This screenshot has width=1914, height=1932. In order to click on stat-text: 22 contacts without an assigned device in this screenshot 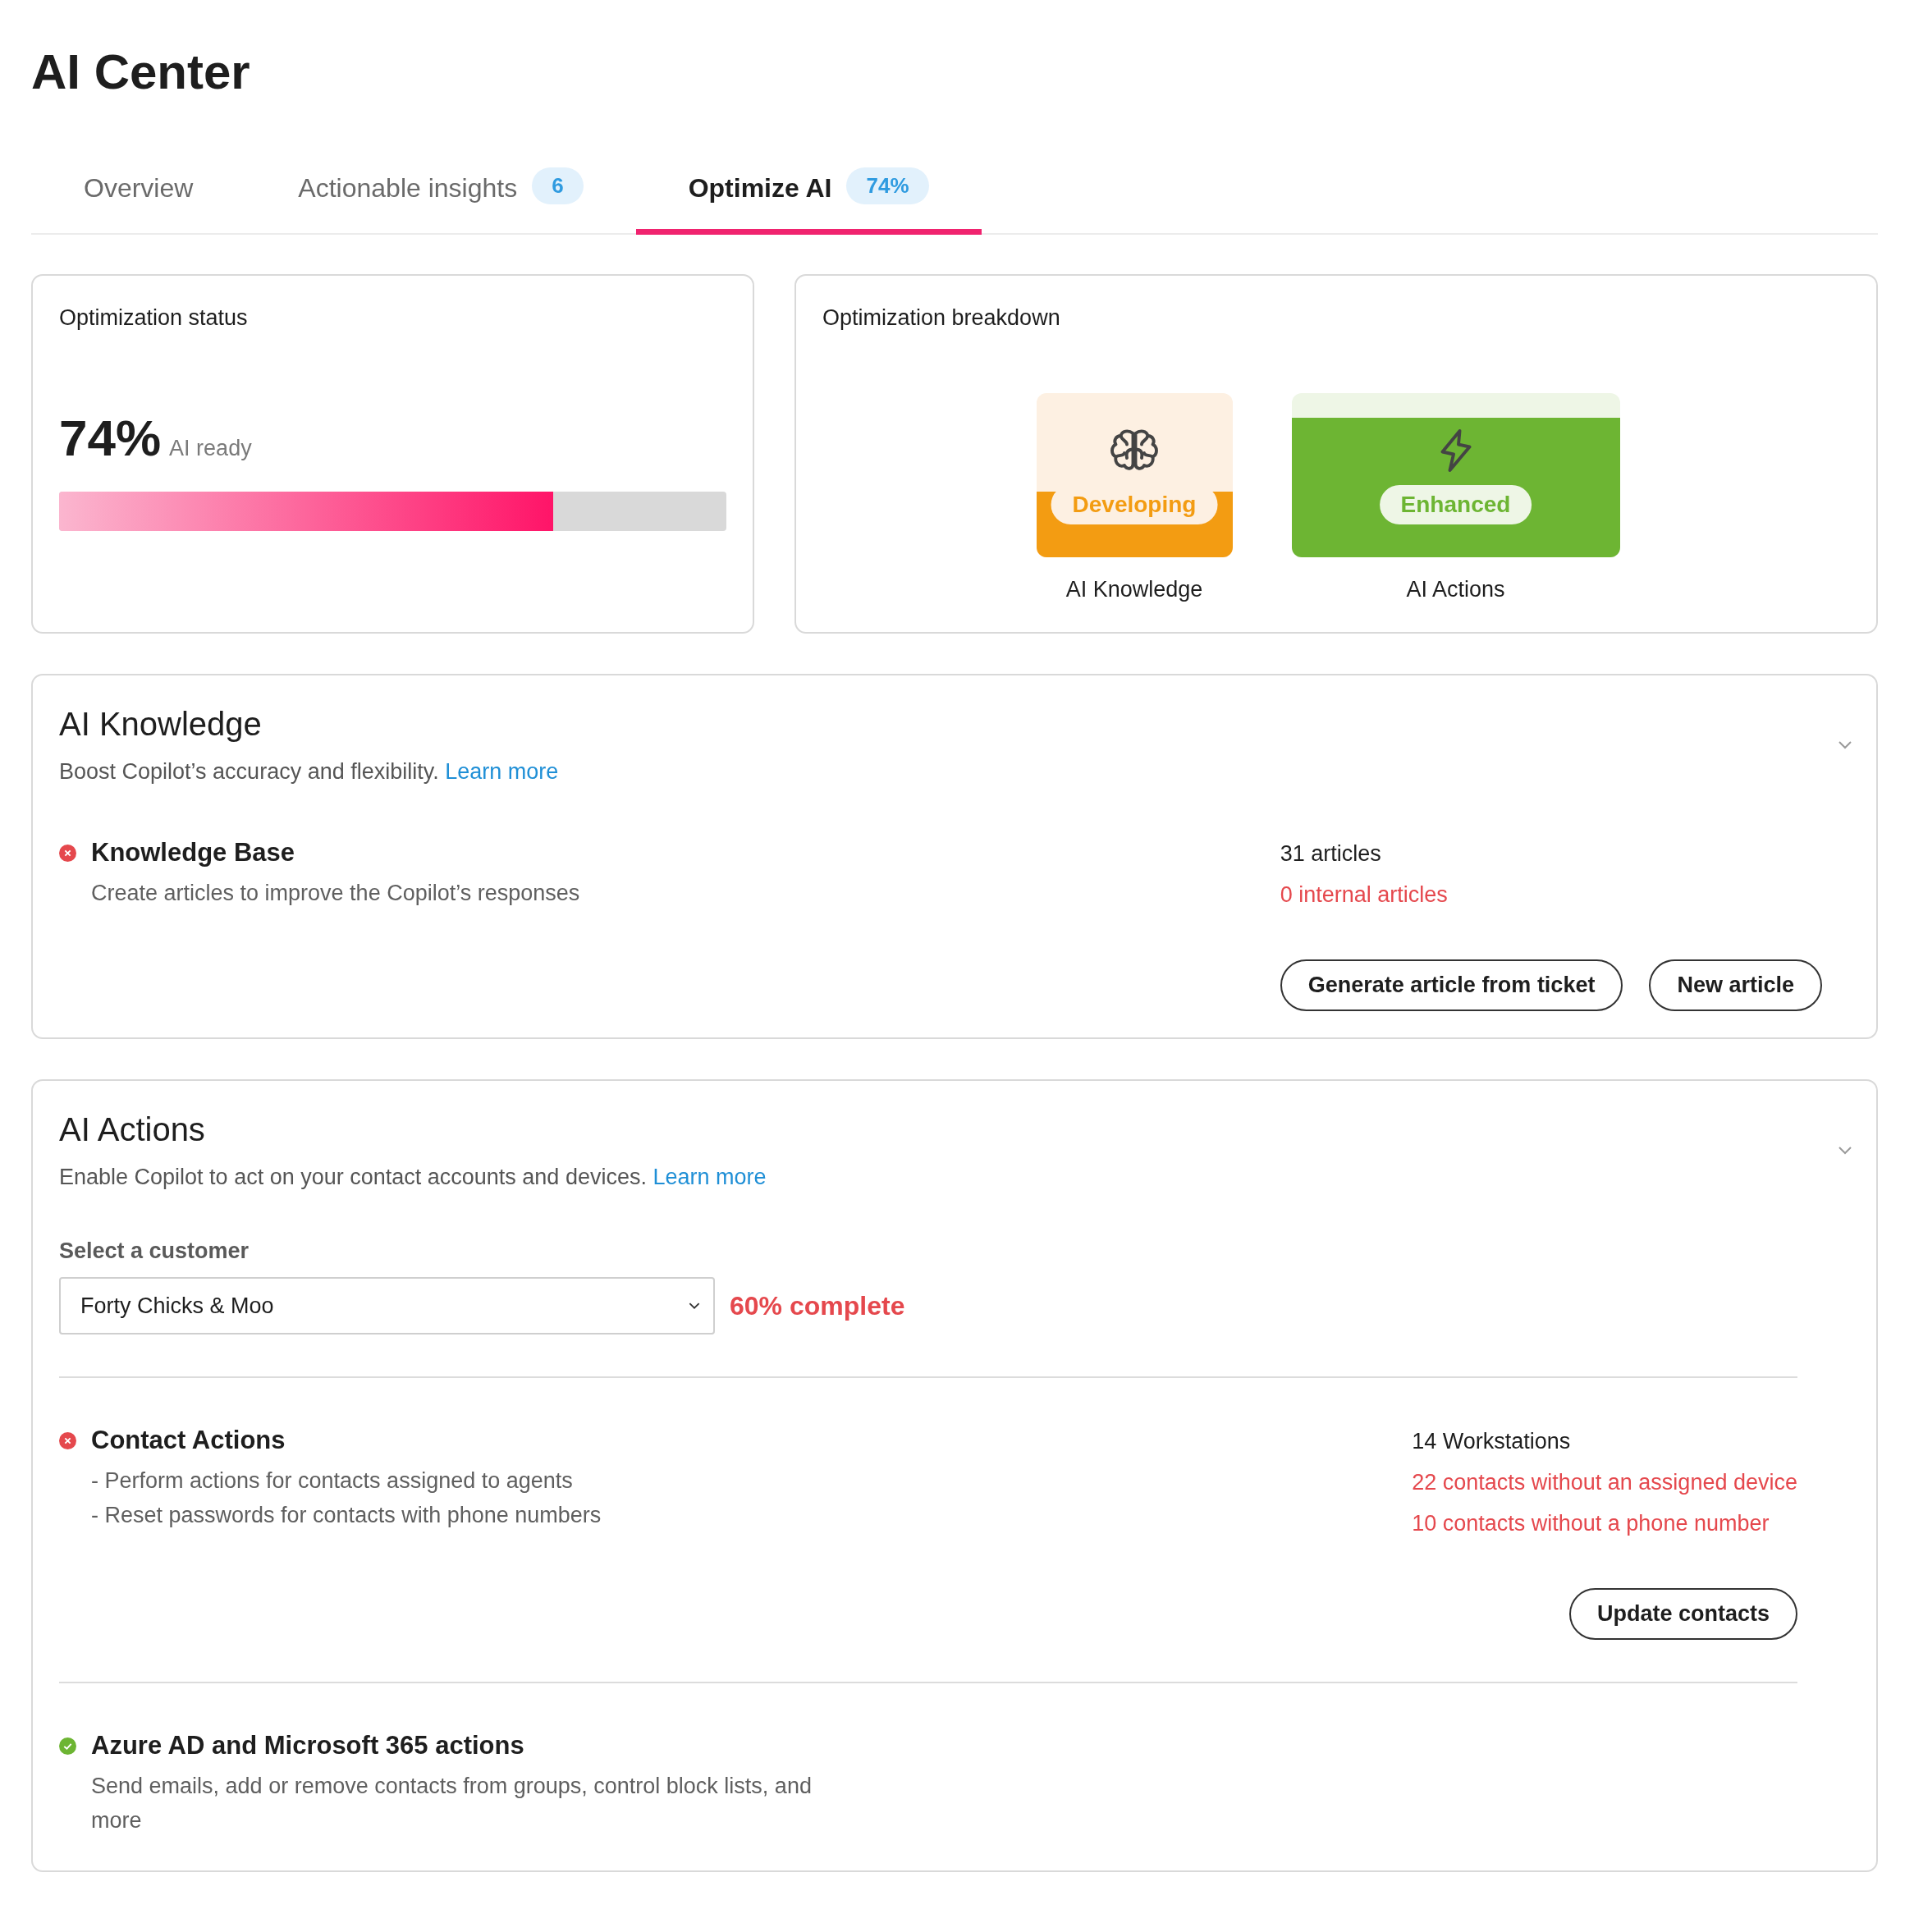, I will do `click(1605, 1482)`.